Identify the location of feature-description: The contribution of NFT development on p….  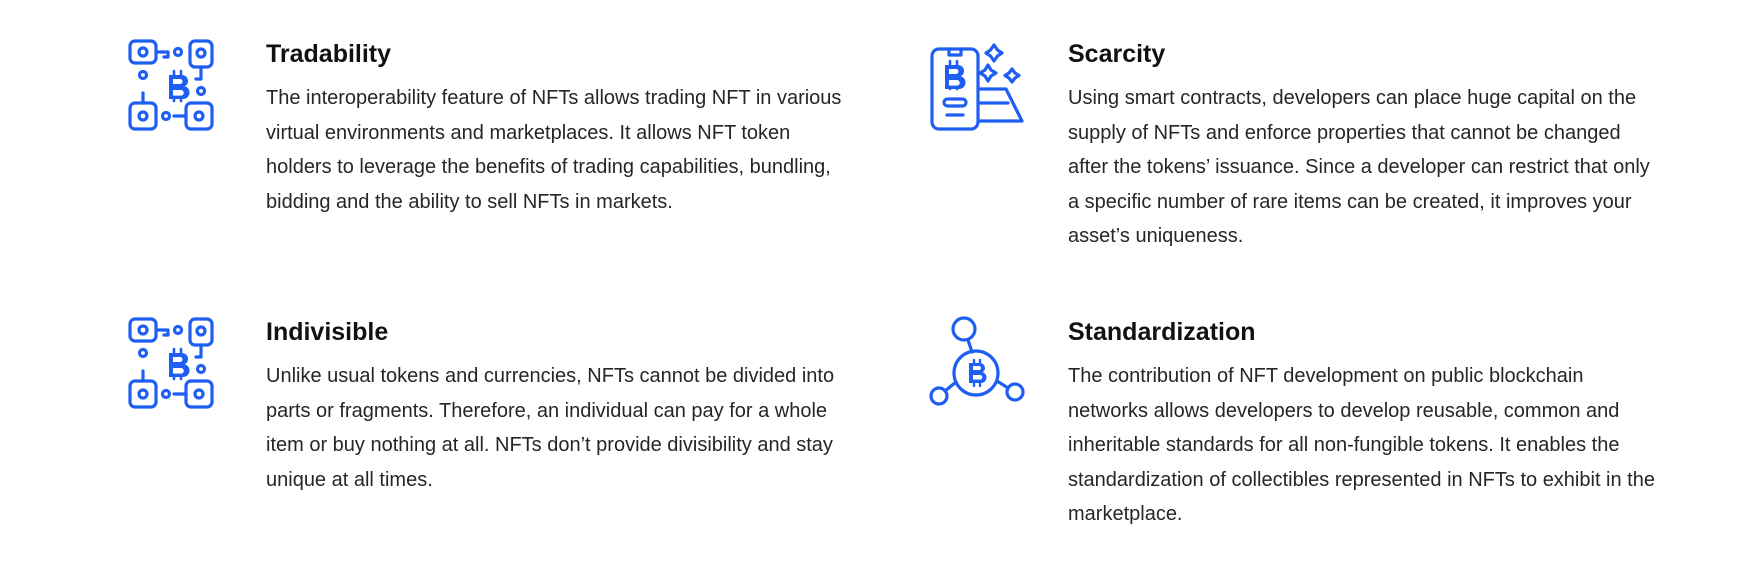
(1361, 445).